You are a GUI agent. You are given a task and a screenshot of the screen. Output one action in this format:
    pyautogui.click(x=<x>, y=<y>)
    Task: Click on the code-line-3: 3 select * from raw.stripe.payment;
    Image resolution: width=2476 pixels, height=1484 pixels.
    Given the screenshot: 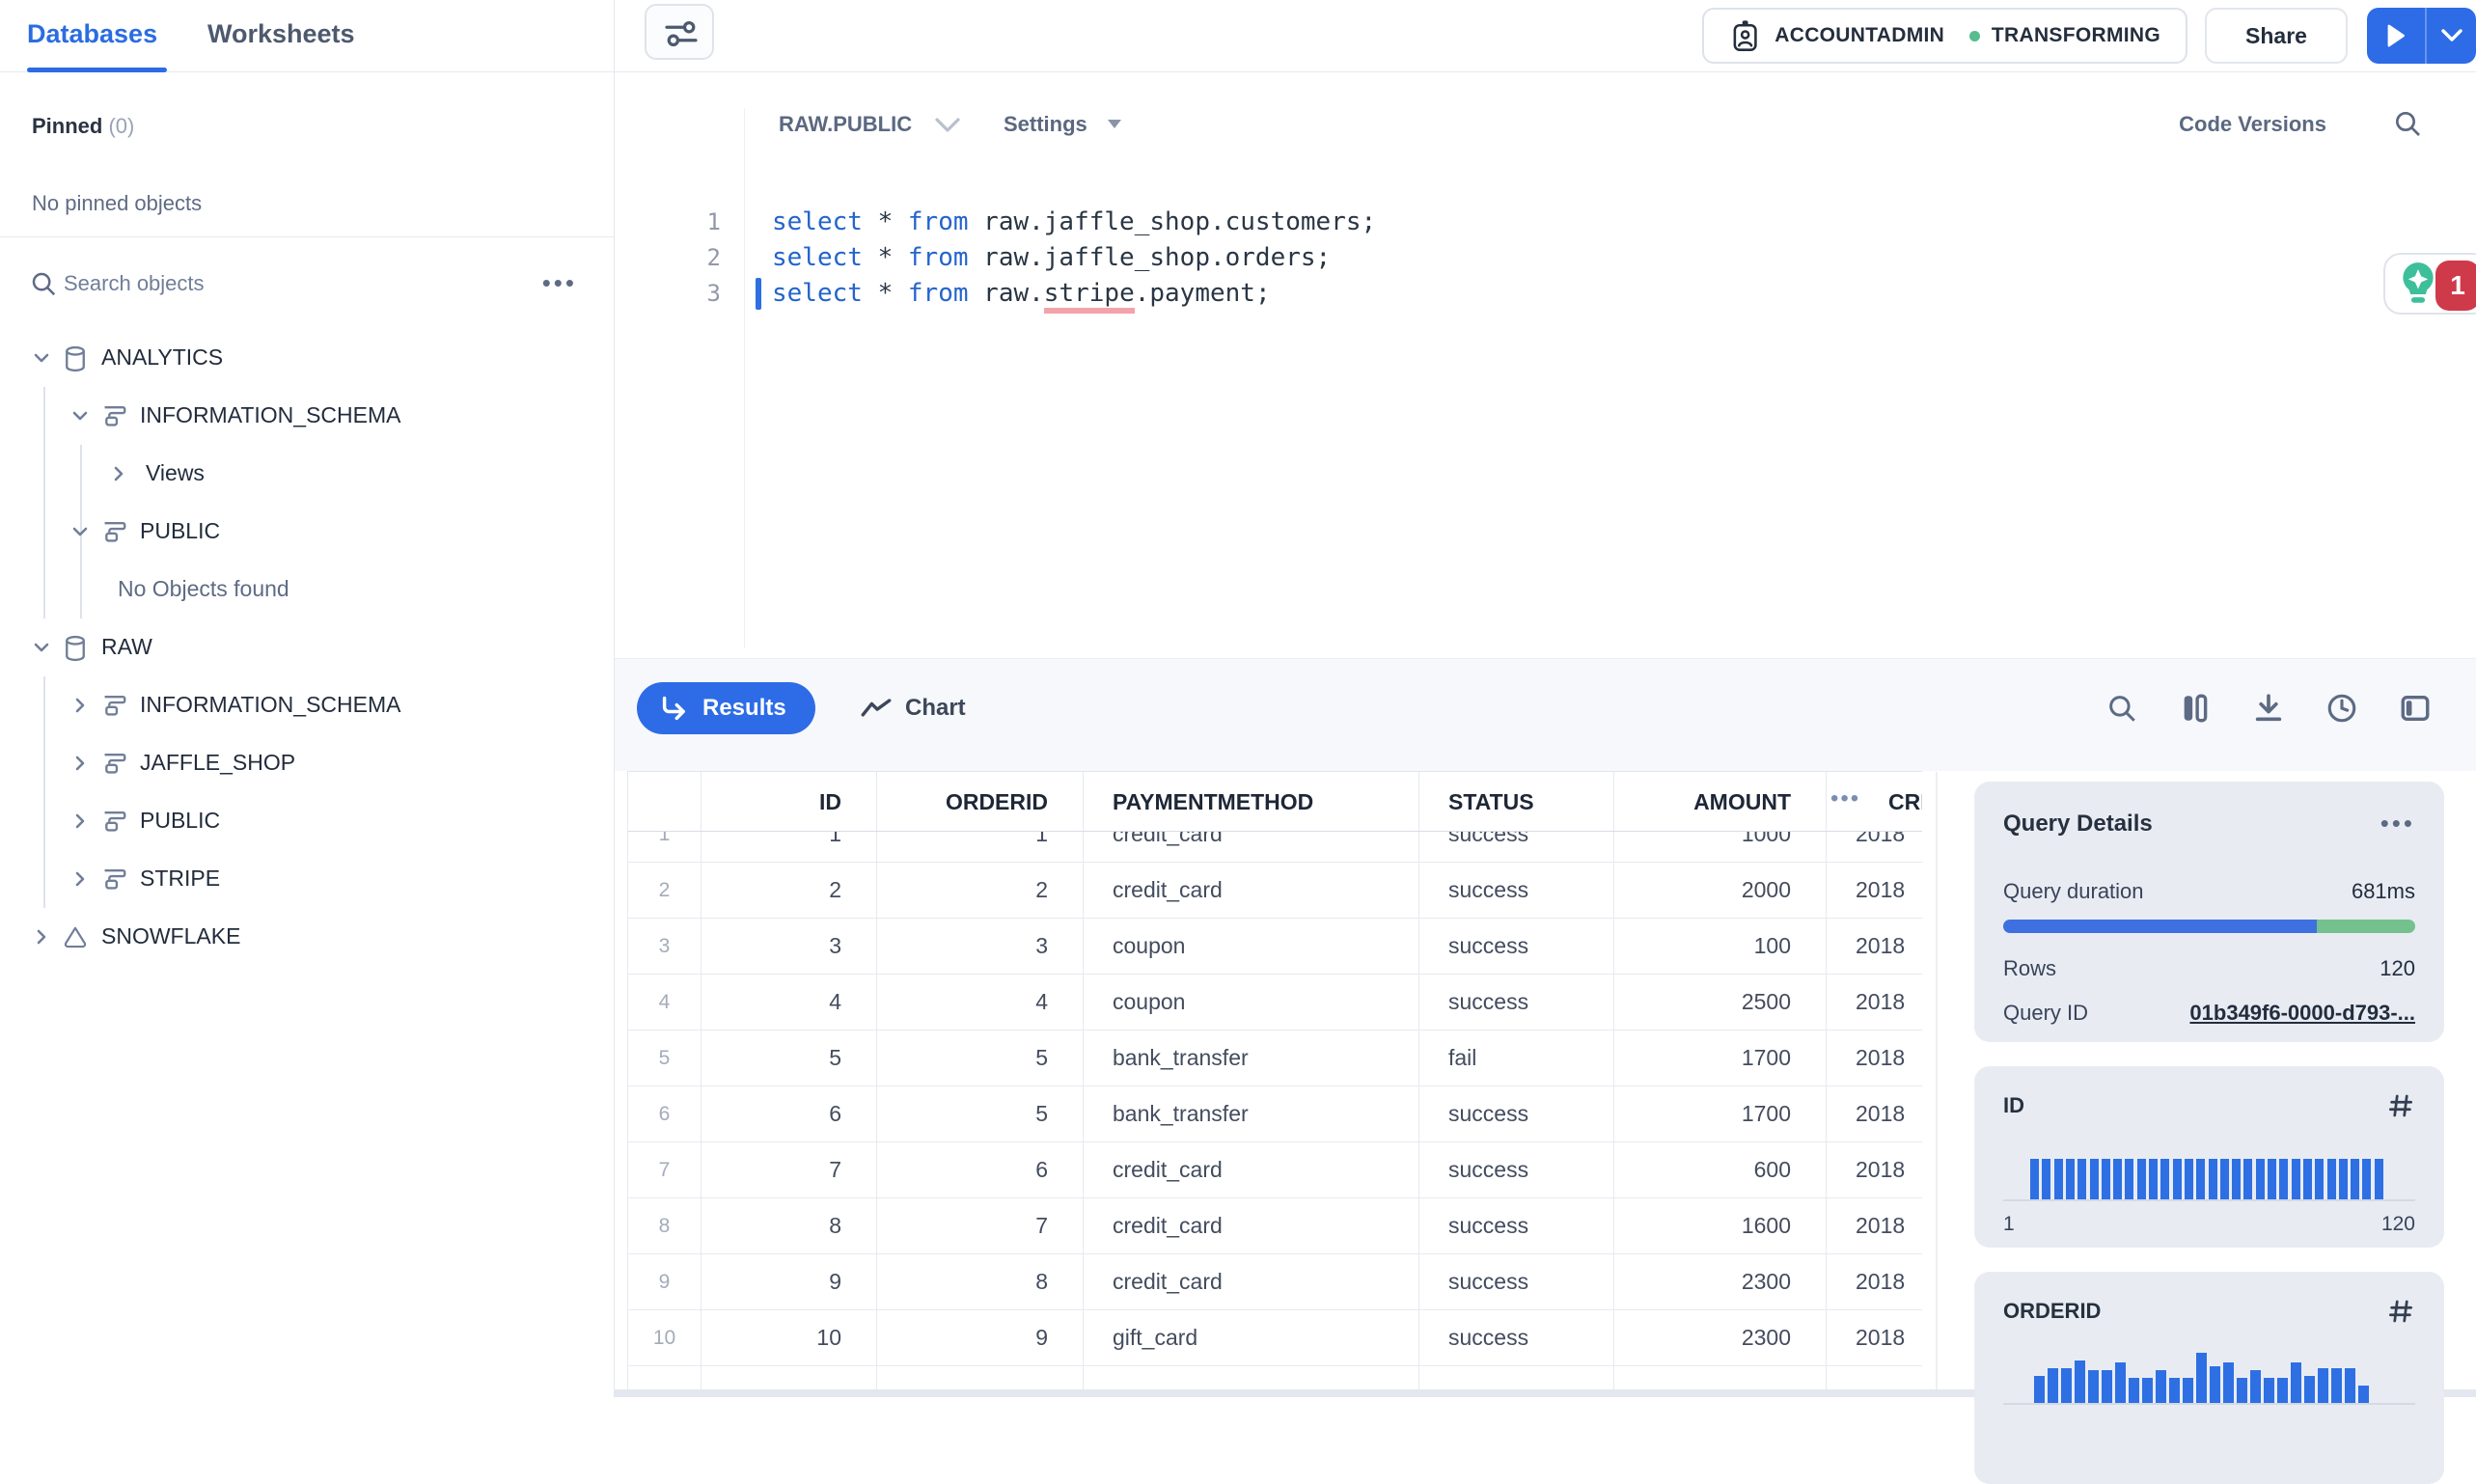 What is the action you would take?
    pyautogui.click(x=1546, y=295)
    